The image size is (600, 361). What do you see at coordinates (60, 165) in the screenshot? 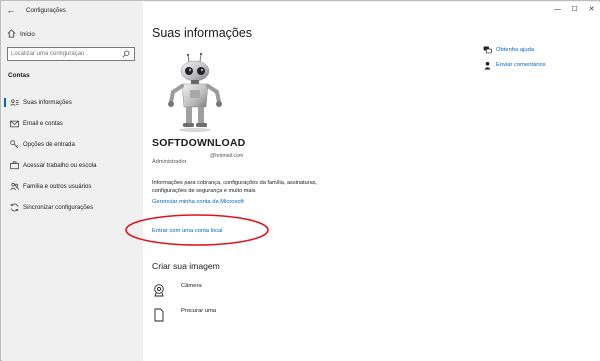
I see `sidebar-item-label: Acessar trabalho ou escola` at bounding box center [60, 165].